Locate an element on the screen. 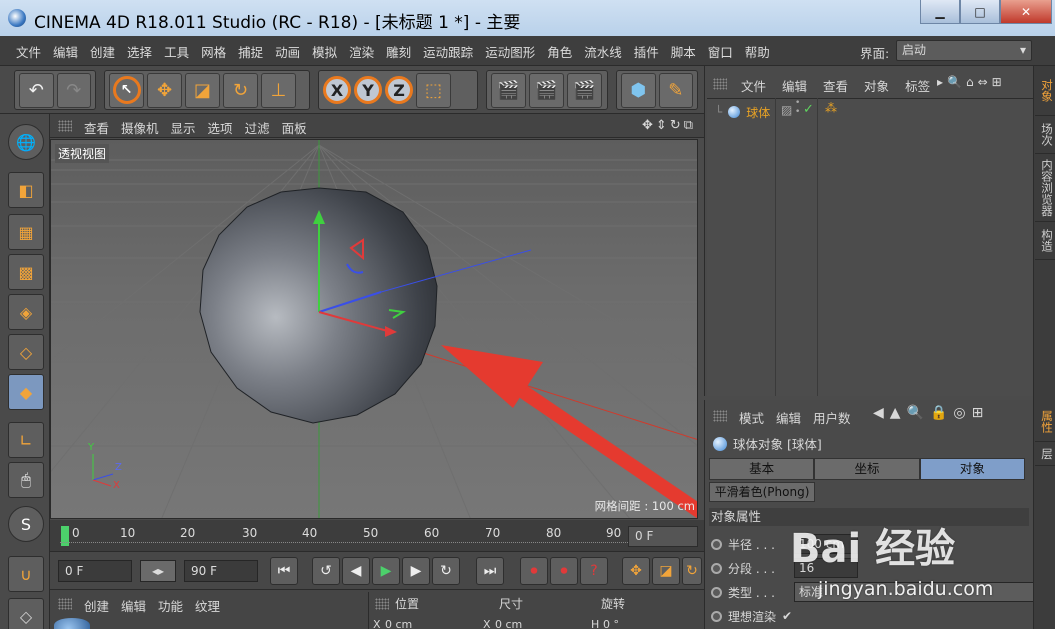 Image resolution: width=1055 pixels, height=629 pixels. menu-edit: 编辑 is located at coordinates (65, 51).